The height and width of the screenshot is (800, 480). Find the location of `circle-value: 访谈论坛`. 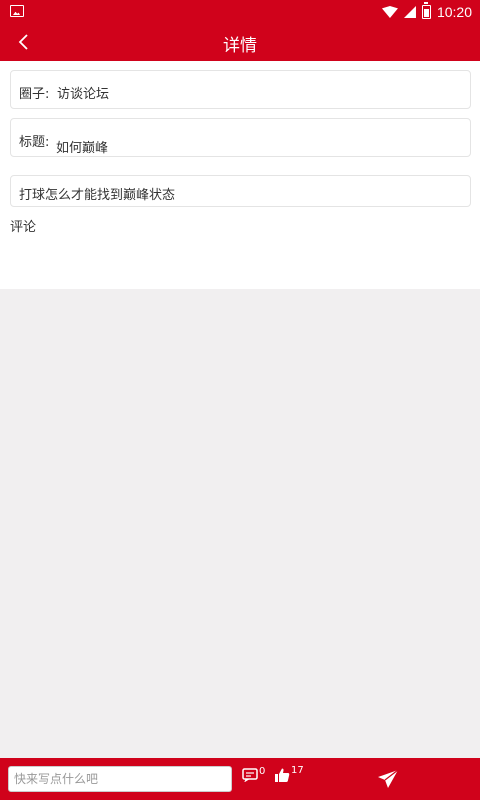

circle-value: 访谈论坛 is located at coordinates (83, 94).